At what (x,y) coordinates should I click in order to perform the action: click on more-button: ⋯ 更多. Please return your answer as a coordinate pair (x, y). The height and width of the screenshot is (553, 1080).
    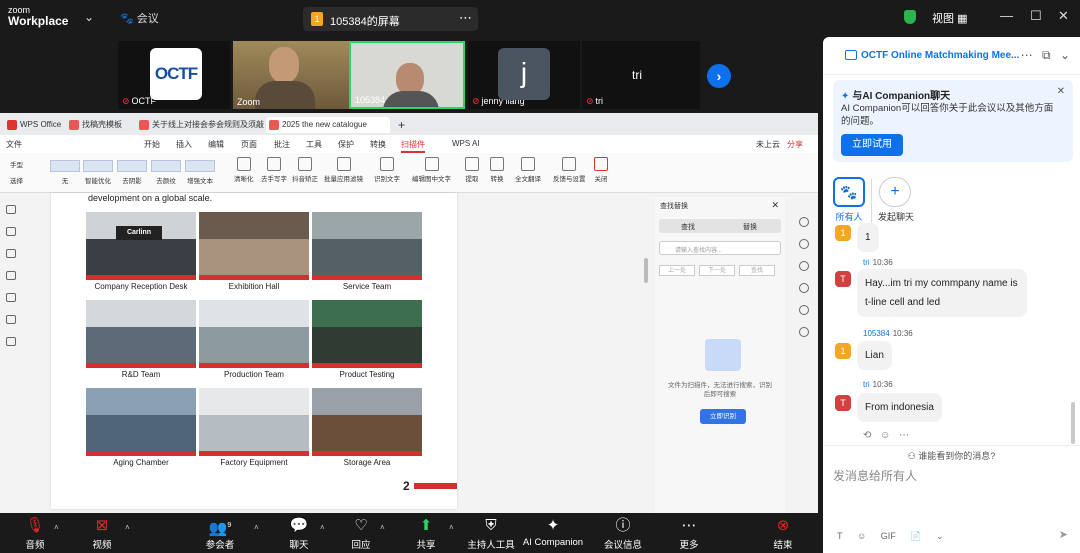
    Looking at the image, I should click on (689, 534).